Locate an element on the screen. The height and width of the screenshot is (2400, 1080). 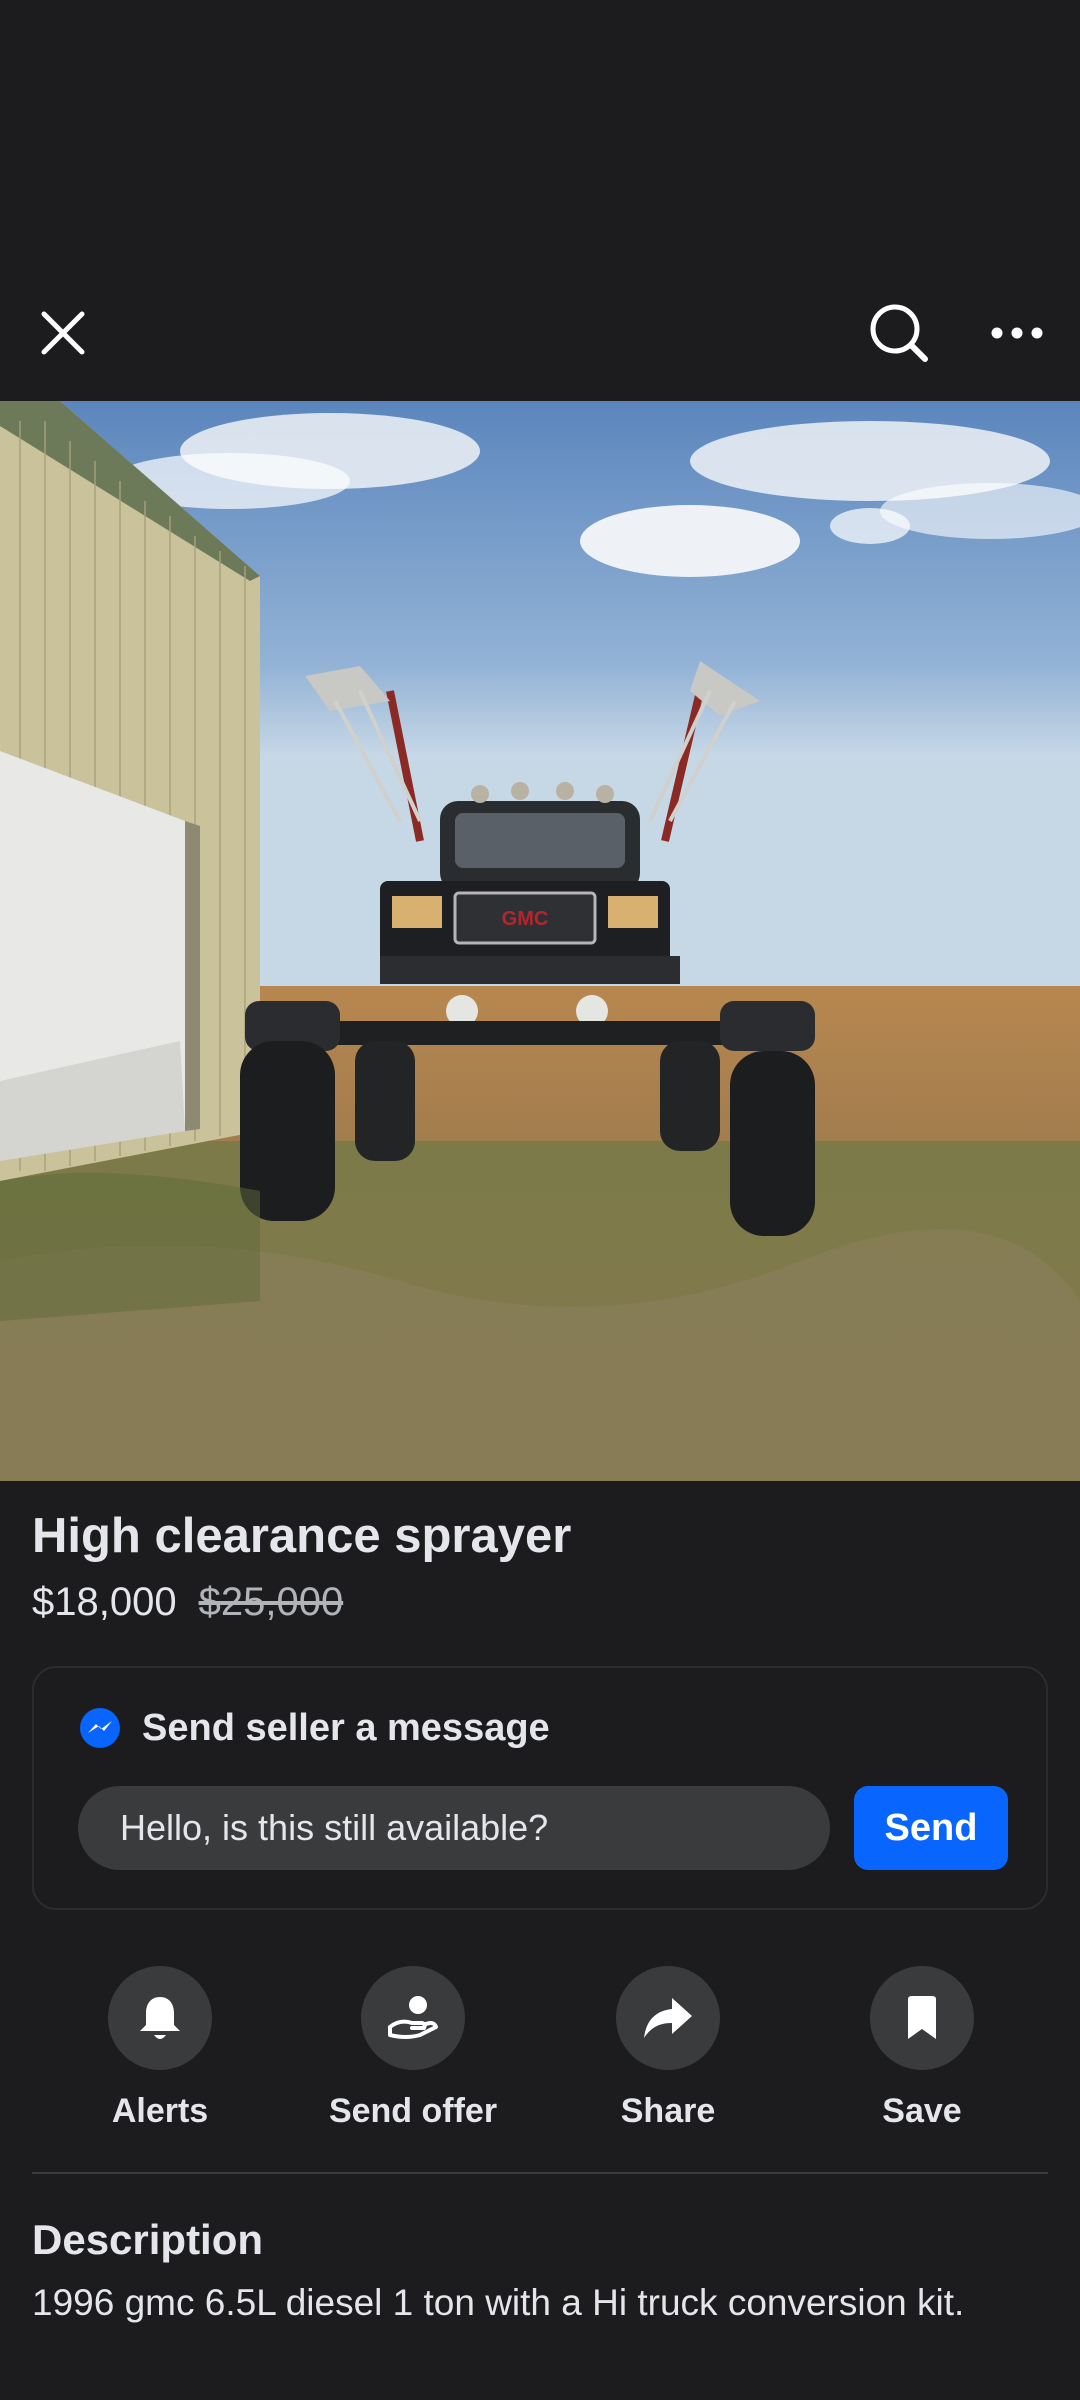
message-heading-row: Send seller a message is located at coordinates (314, 1728).